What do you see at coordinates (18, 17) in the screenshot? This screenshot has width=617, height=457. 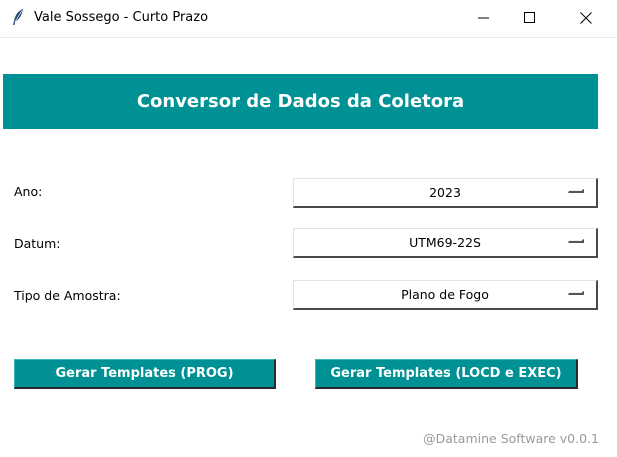 I see `feather-icon` at bounding box center [18, 17].